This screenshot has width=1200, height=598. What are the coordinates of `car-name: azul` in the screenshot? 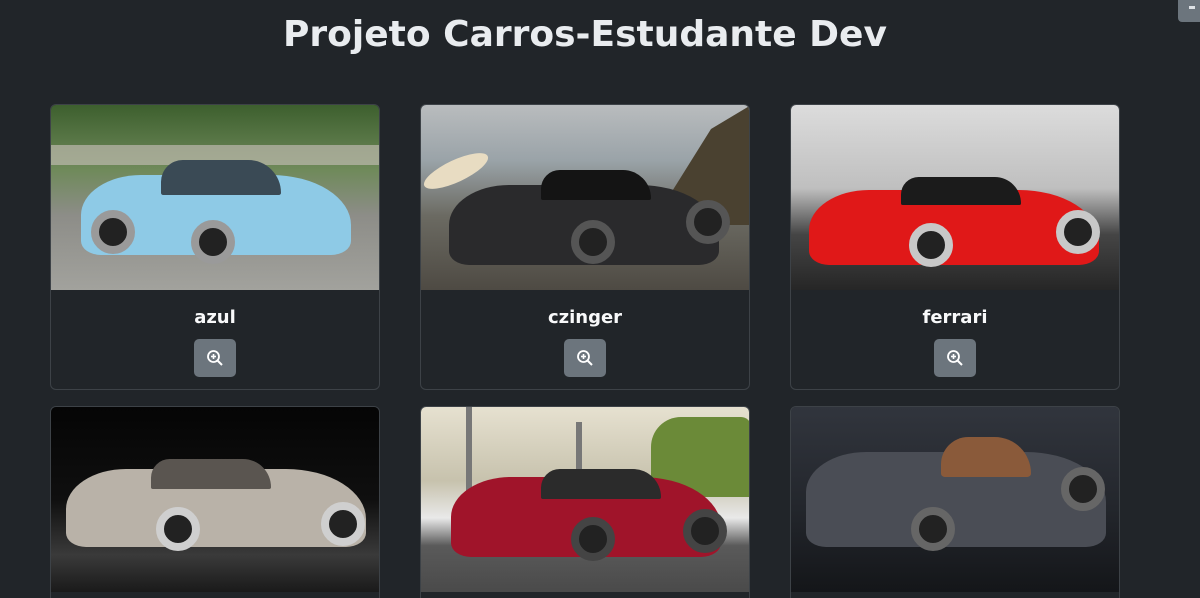 It's located at (215, 317).